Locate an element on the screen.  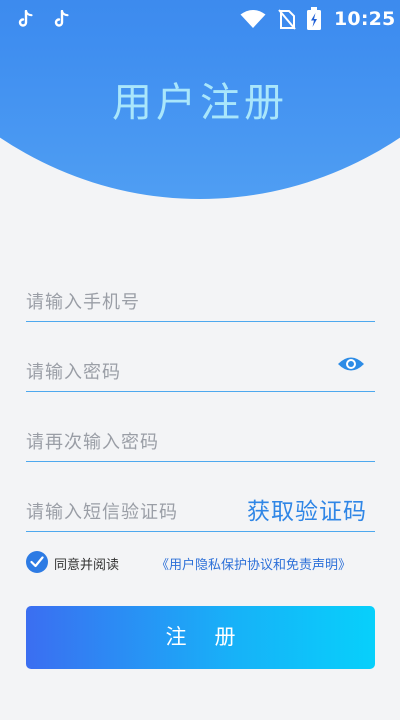
sms-code-placeholder: 请输入短信验证码 is located at coordinates (102, 512).